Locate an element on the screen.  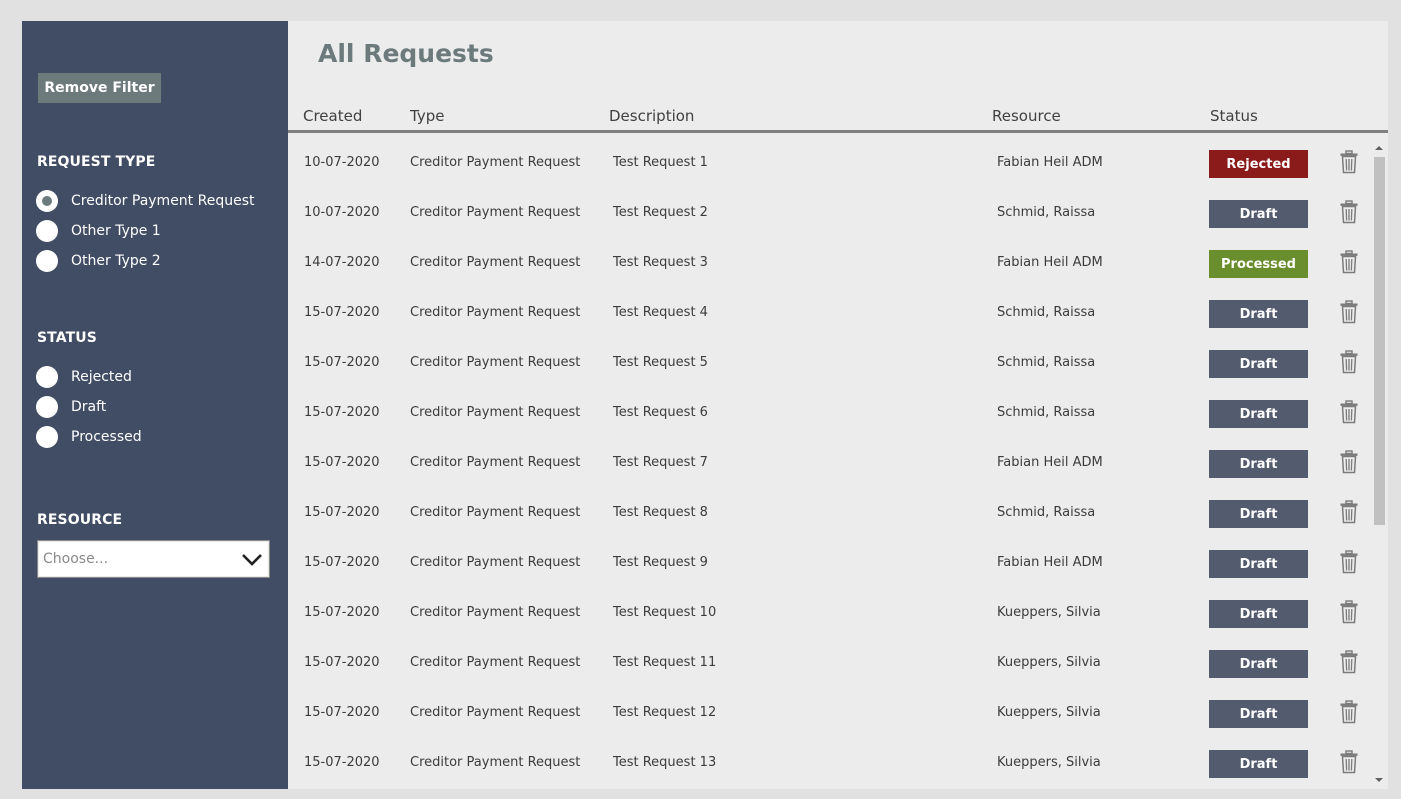
table-header: Created Type Description Resource Status is located at coordinates (838, 119).